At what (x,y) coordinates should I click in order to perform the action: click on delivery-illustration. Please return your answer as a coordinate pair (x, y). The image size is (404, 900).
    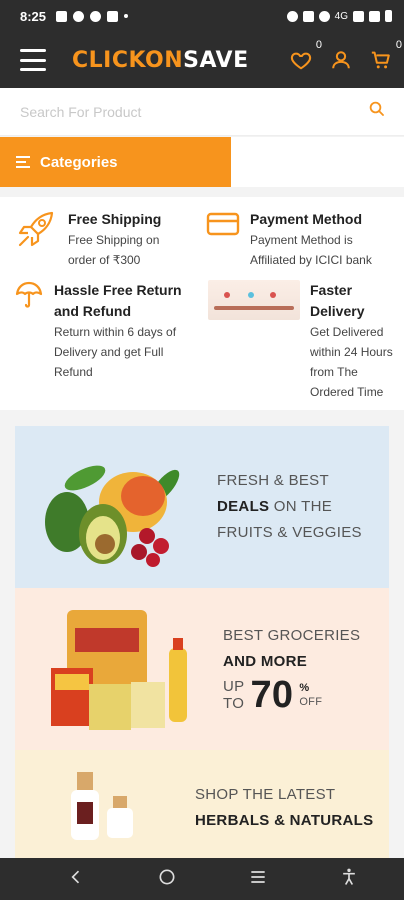
    Looking at the image, I should click on (254, 300).